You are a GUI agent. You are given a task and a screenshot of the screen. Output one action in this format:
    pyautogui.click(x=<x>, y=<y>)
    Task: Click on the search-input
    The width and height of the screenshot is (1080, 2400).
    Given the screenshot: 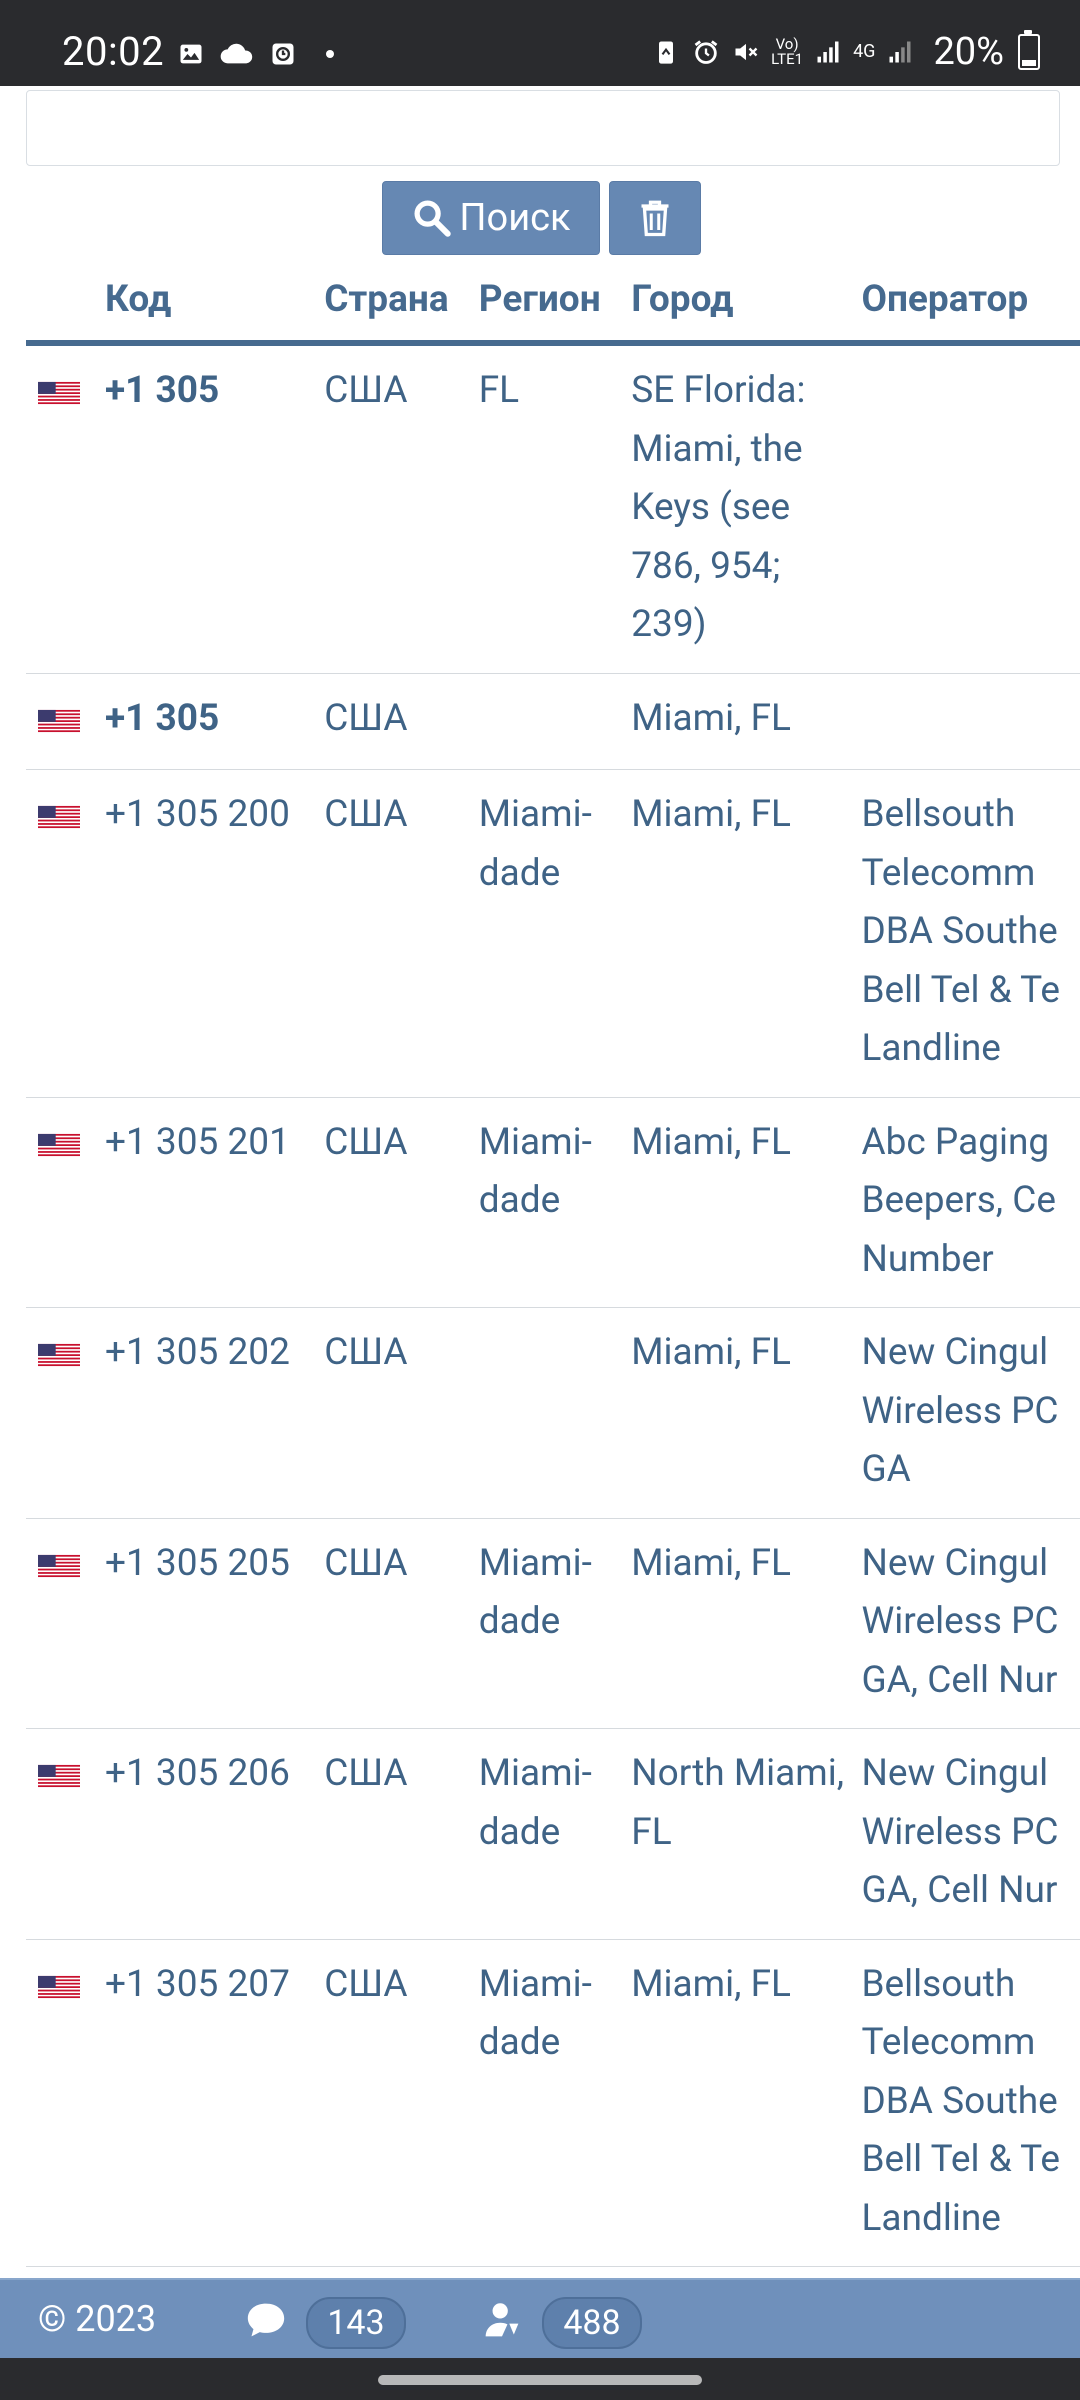 What is the action you would take?
    pyautogui.click(x=543, y=128)
    